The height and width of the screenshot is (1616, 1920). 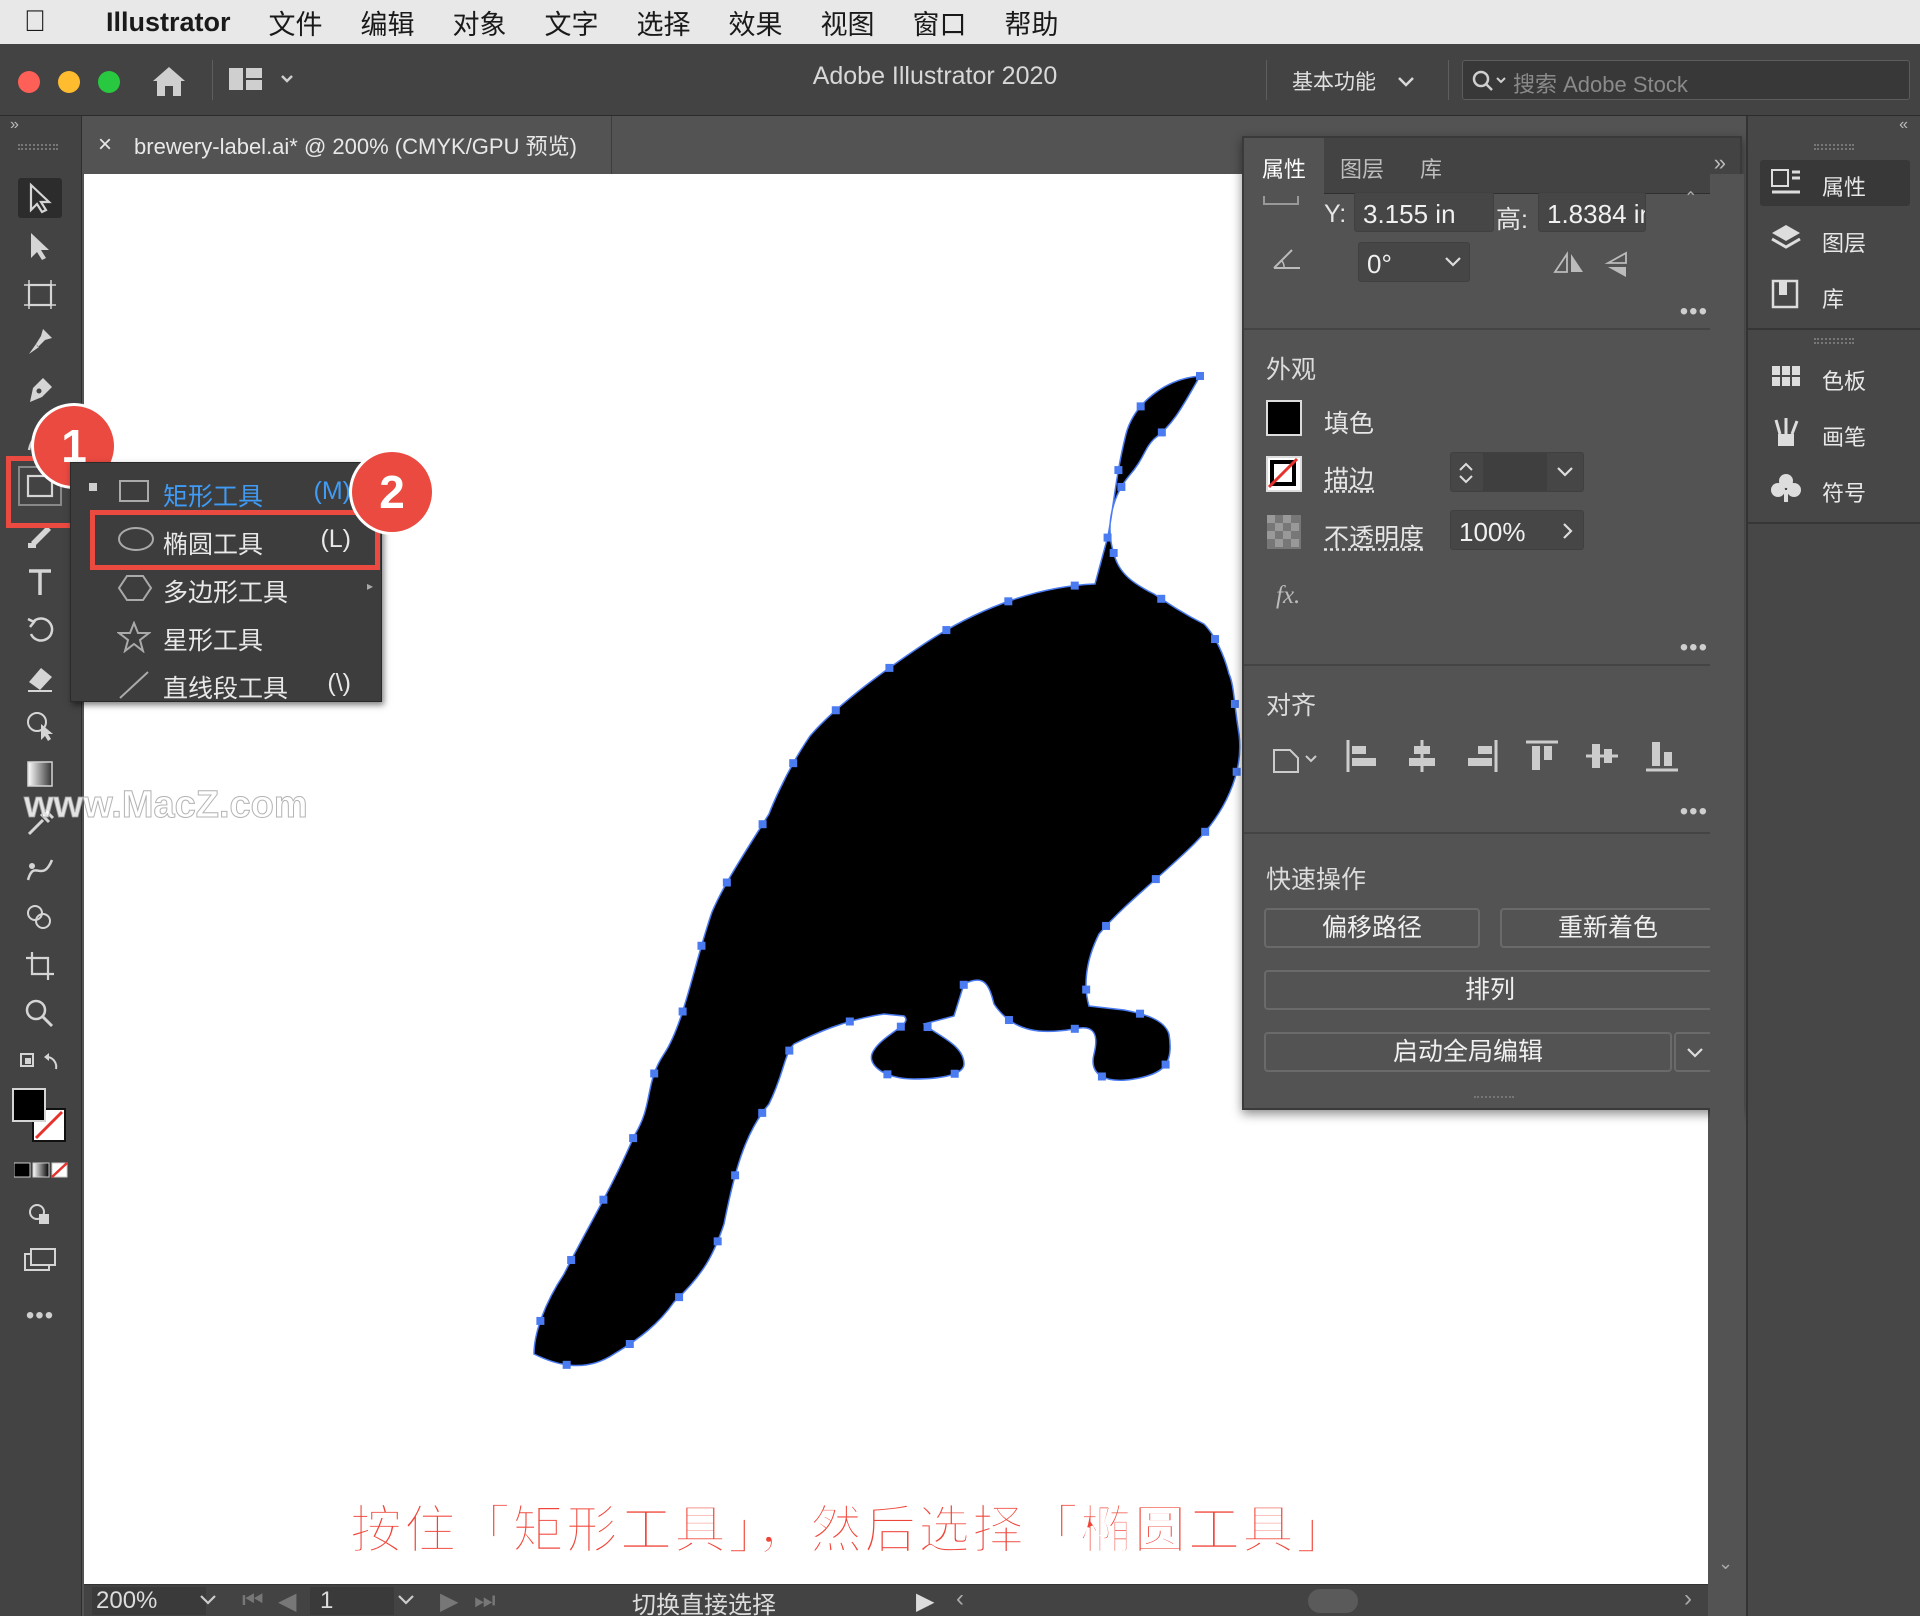 I want to click on menu-type: 文字, so click(x=572, y=22).